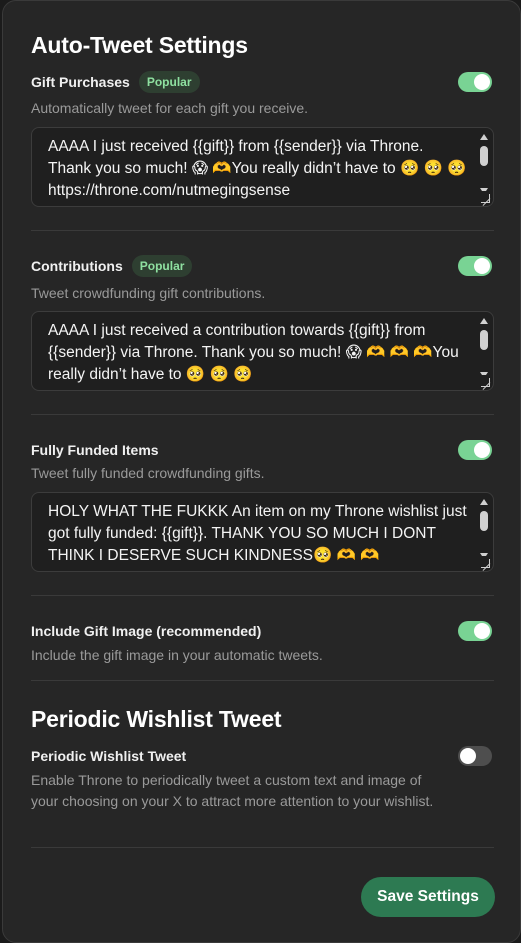 The image size is (521, 943). Describe the element at coordinates (139, 45) in the screenshot. I see `auto-tweet-title: Auto-Tweet Settings` at that location.